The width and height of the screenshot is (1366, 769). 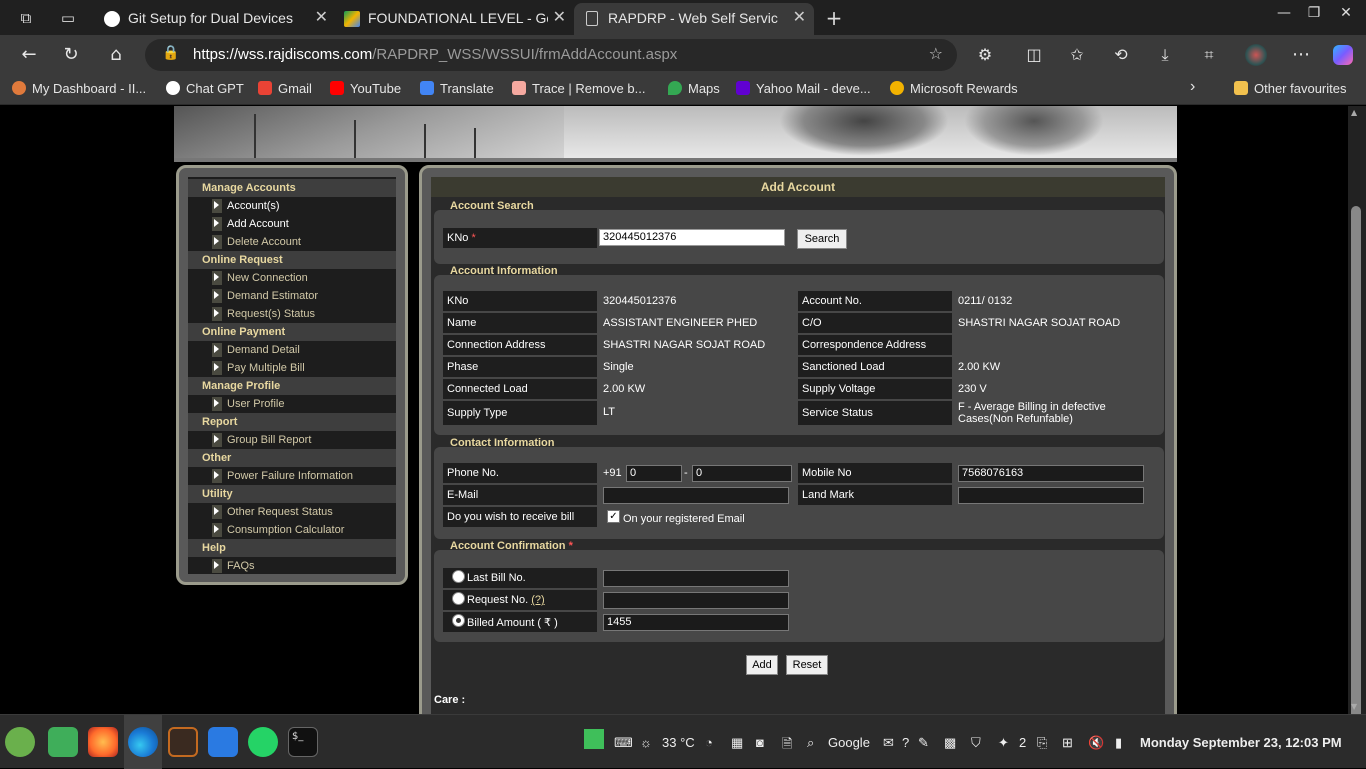 I want to click on close-window-icon: ✕, so click(x=1346, y=13).